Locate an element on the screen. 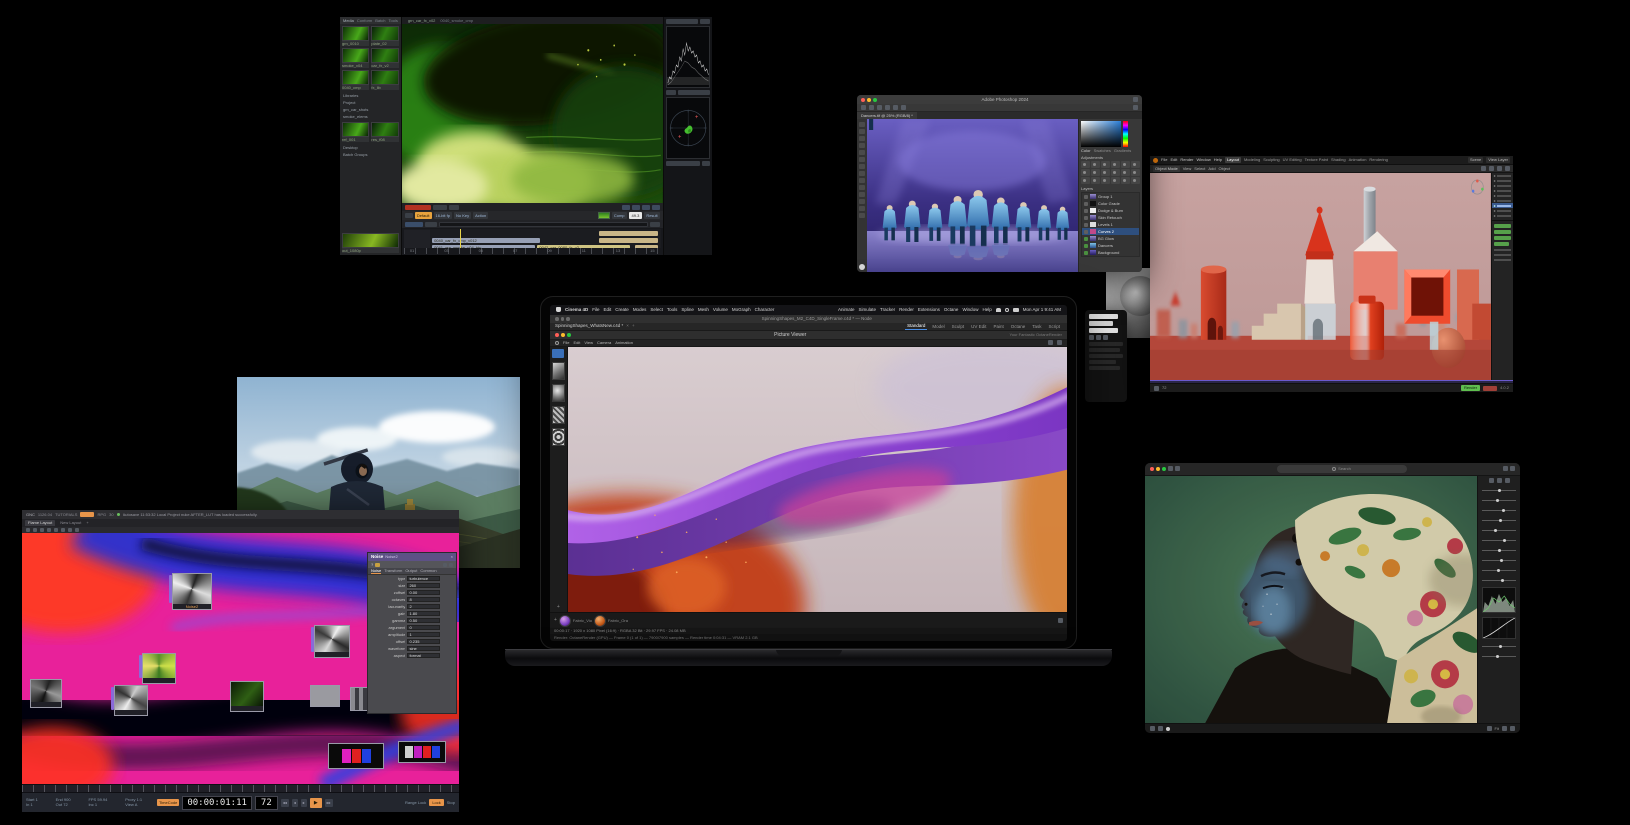  node-thumbnail is located at coordinates (46, 693).